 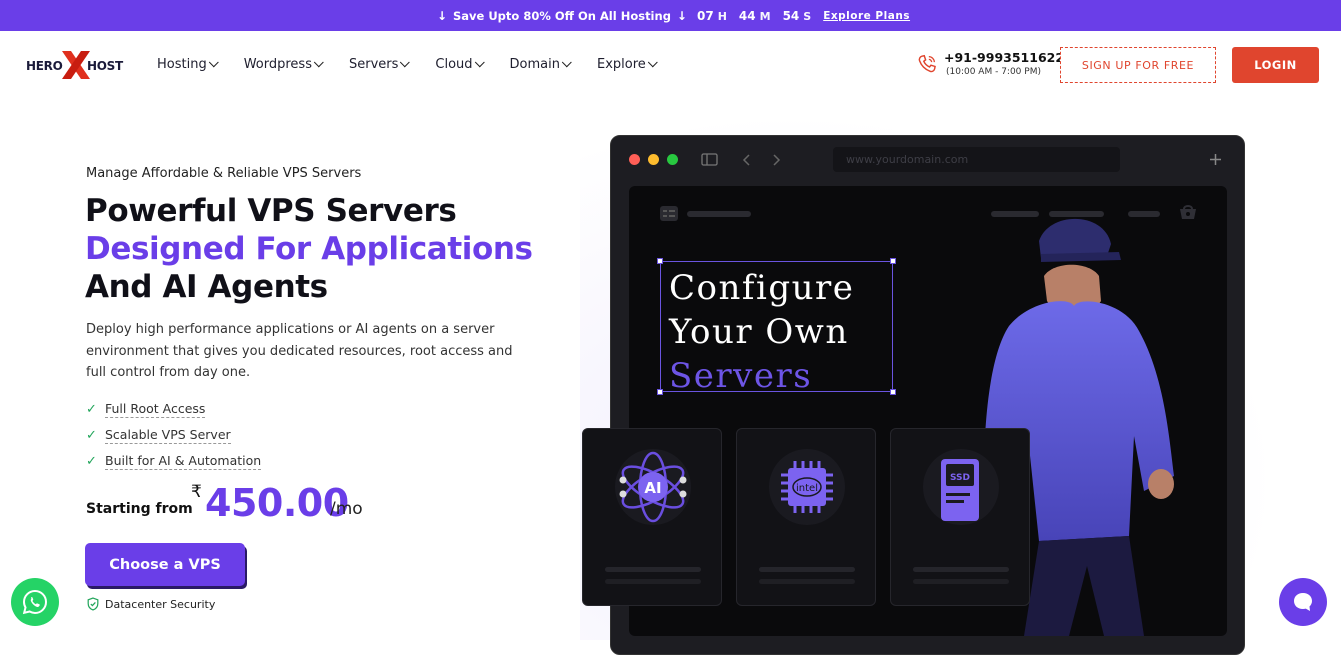 I want to click on feature-cards: AI intel SSD, so click(x=806, y=518).